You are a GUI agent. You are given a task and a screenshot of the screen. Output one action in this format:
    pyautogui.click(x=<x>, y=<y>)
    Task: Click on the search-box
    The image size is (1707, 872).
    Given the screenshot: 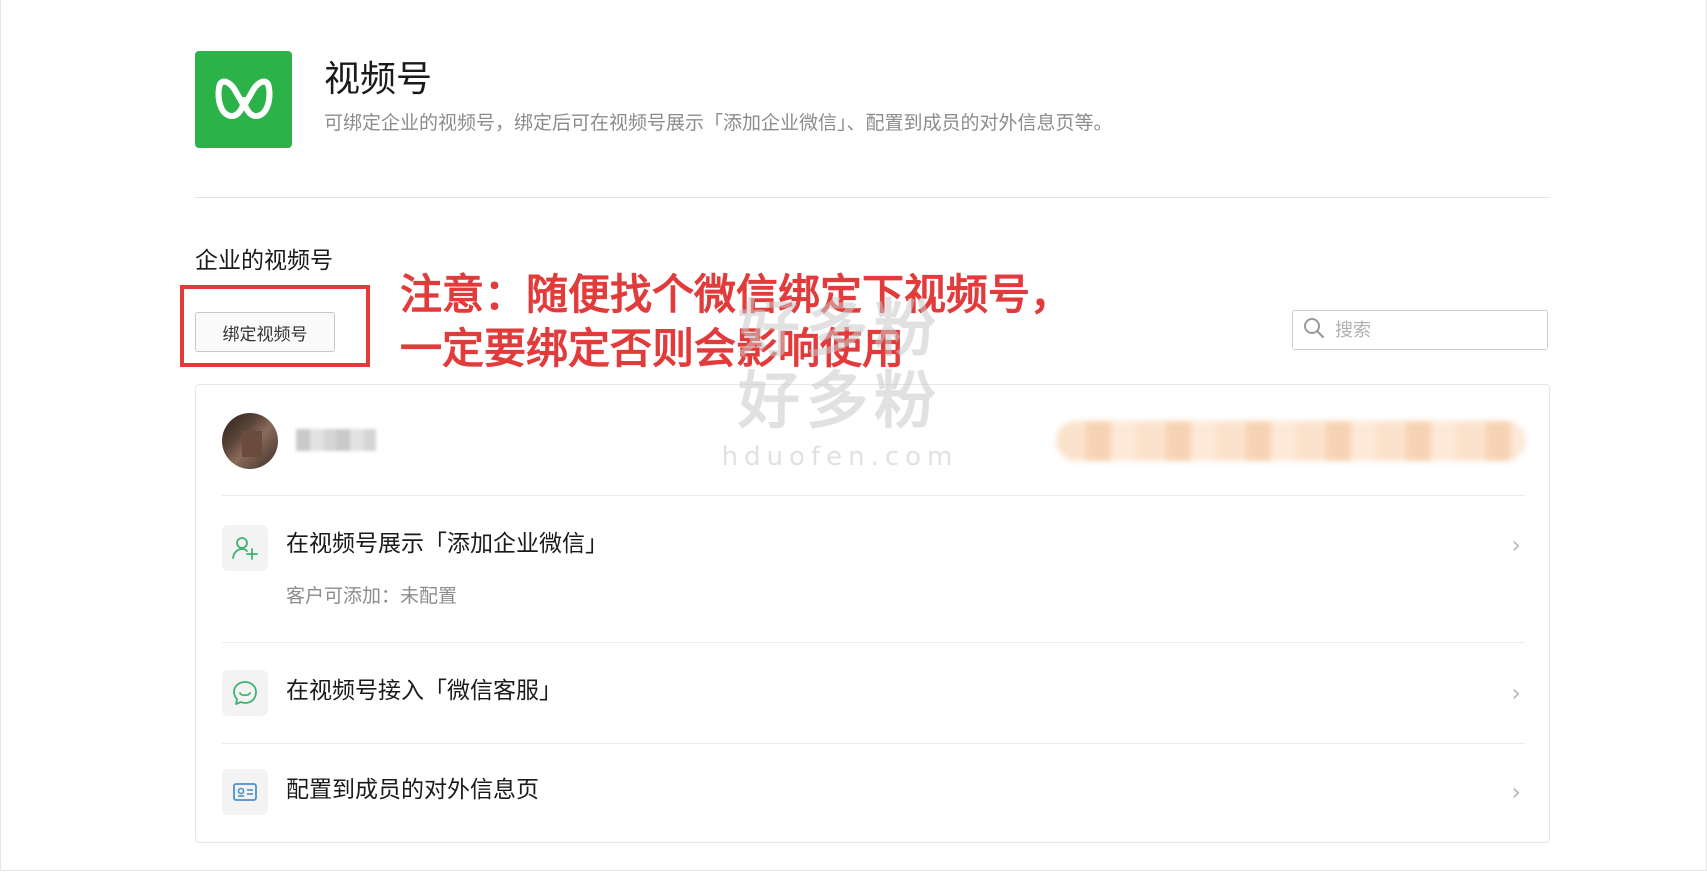 What is the action you would take?
    pyautogui.click(x=1420, y=330)
    